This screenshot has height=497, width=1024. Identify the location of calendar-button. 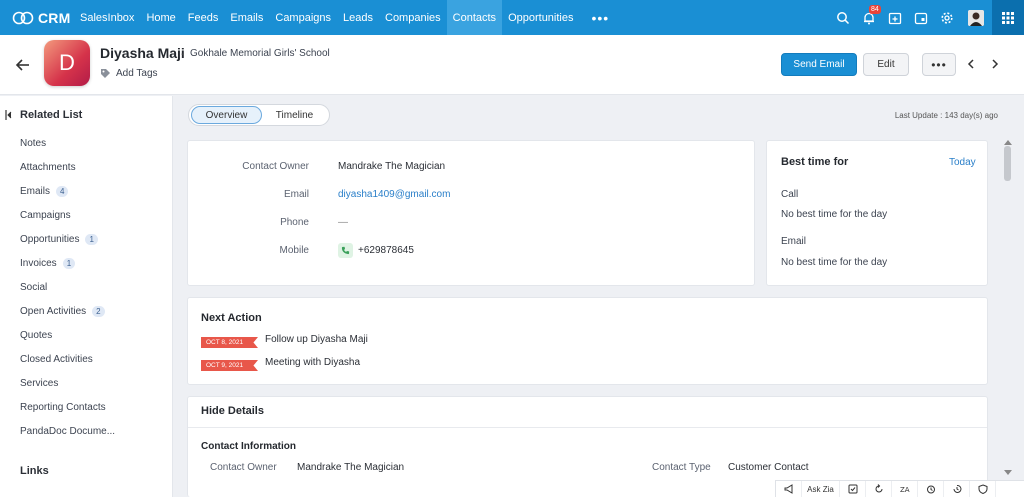
(921, 17).